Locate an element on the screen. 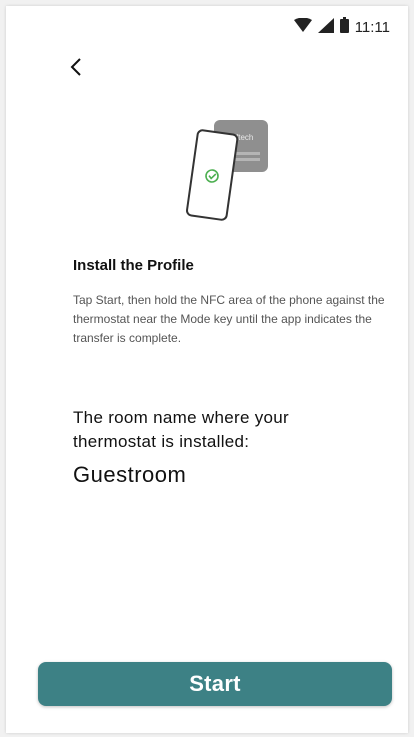  battery-icon is located at coordinates (344, 27).